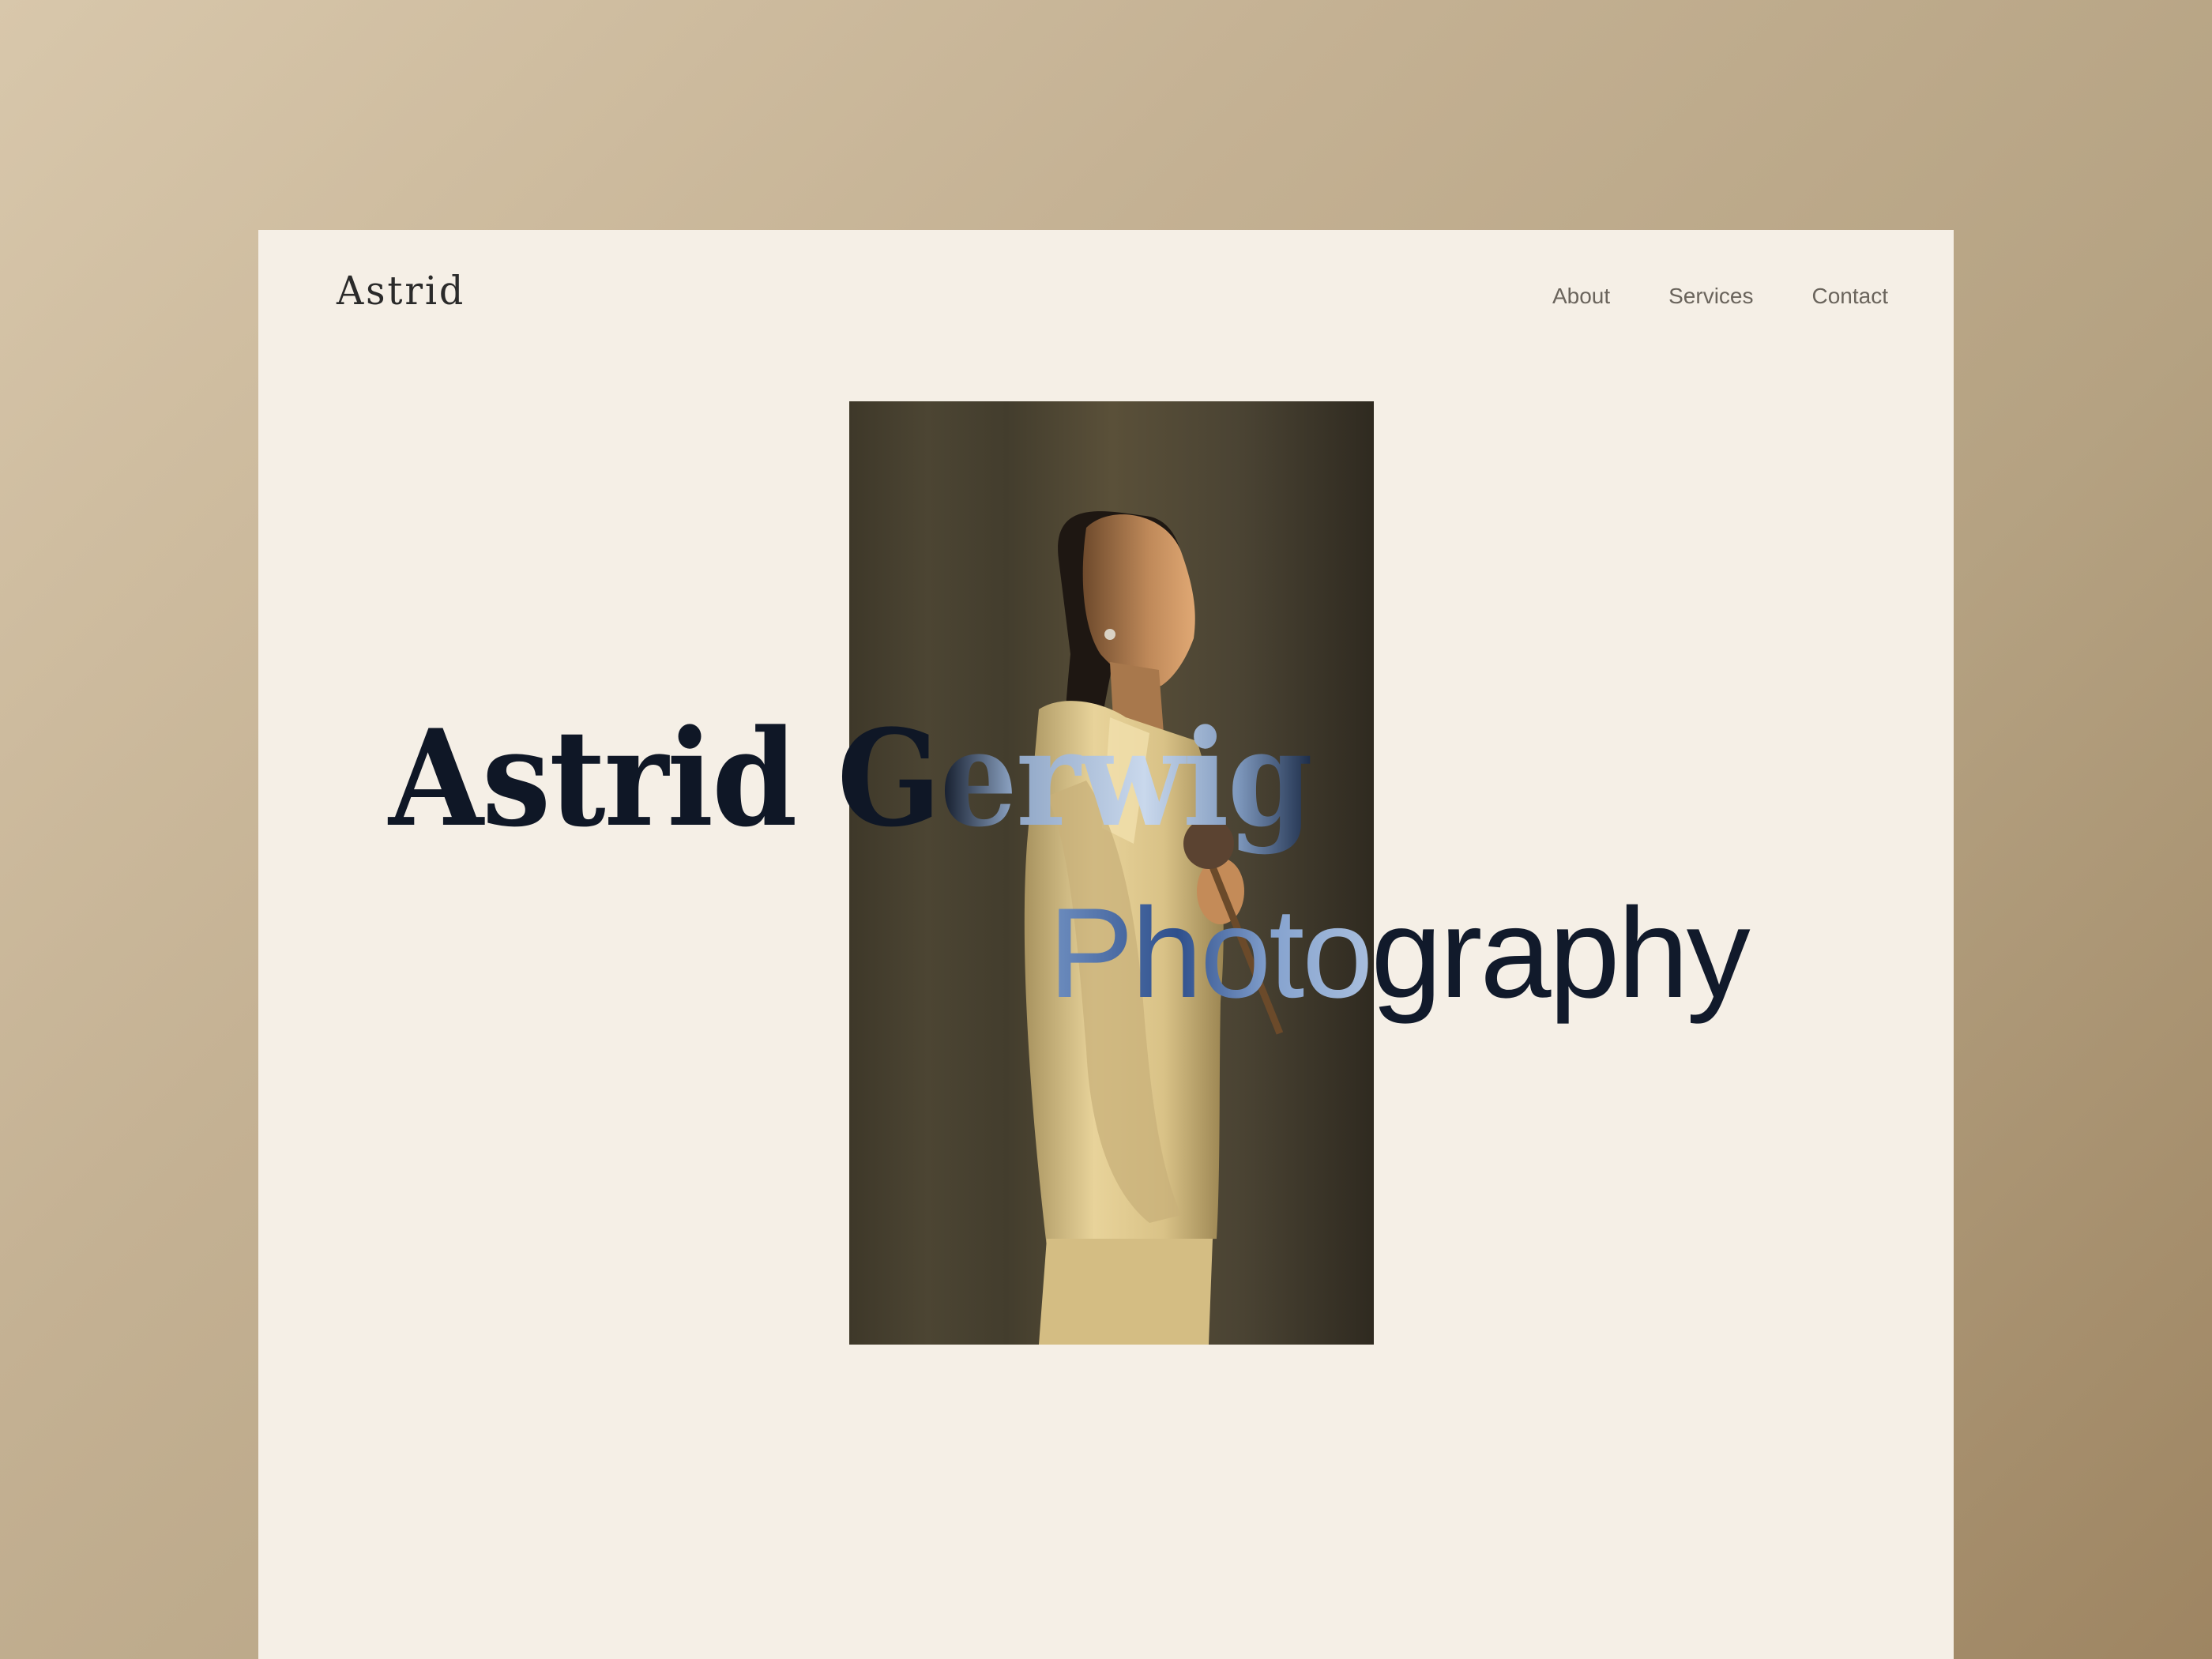 The height and width of the screenshot is (1659, 2212). I want to click on portrait-illustration, so click(1111, 873).